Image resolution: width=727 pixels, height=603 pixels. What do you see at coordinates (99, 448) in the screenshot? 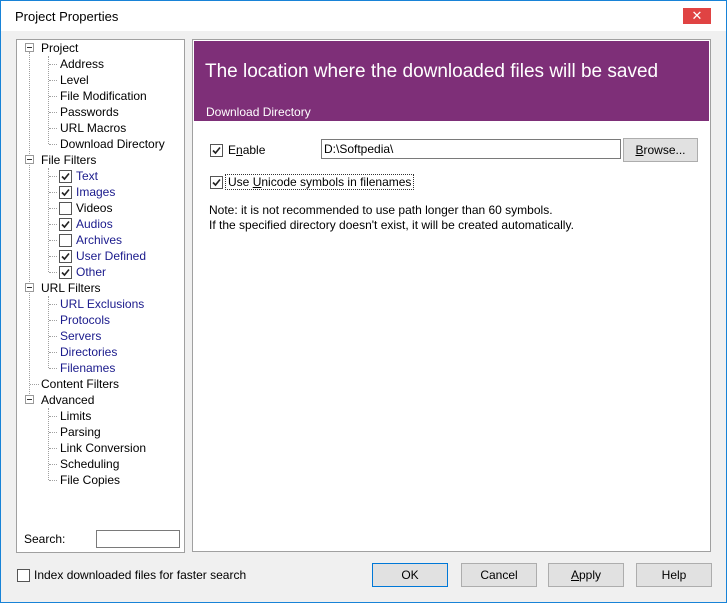
I see `tree-item-link-conversion: Link Conversion` at bounding box center [99, 448].